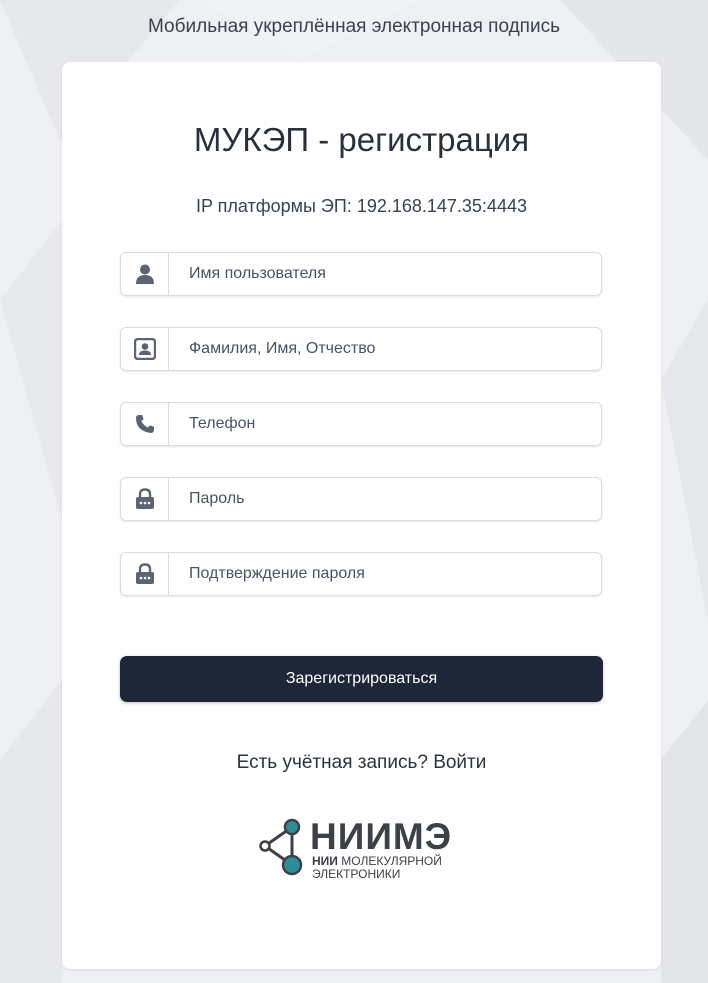 This screenshot has width=708, height=983. What do you see at coordinates (281, 847) in the screenshot?
I see `molecule-logo-icon` at bounding box center [281, 847].